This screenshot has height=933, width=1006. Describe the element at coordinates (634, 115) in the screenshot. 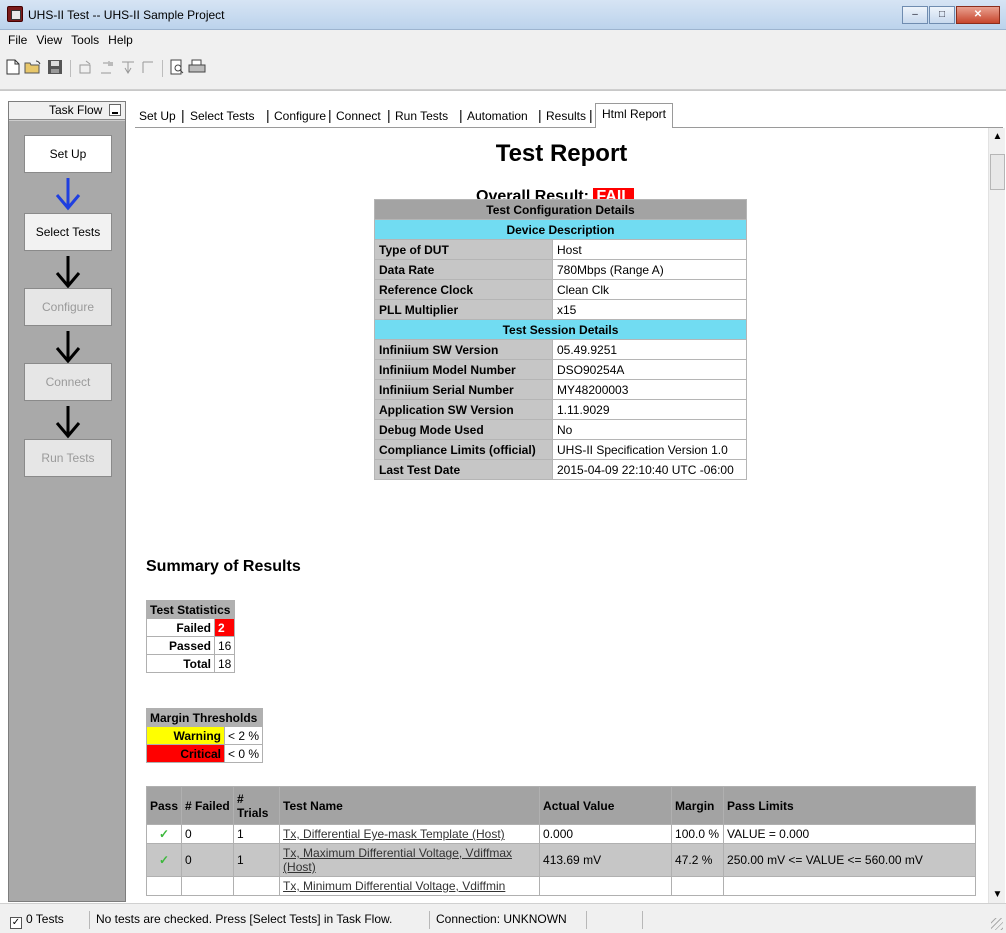

I see `tab-html-report: Html Report` at that location.